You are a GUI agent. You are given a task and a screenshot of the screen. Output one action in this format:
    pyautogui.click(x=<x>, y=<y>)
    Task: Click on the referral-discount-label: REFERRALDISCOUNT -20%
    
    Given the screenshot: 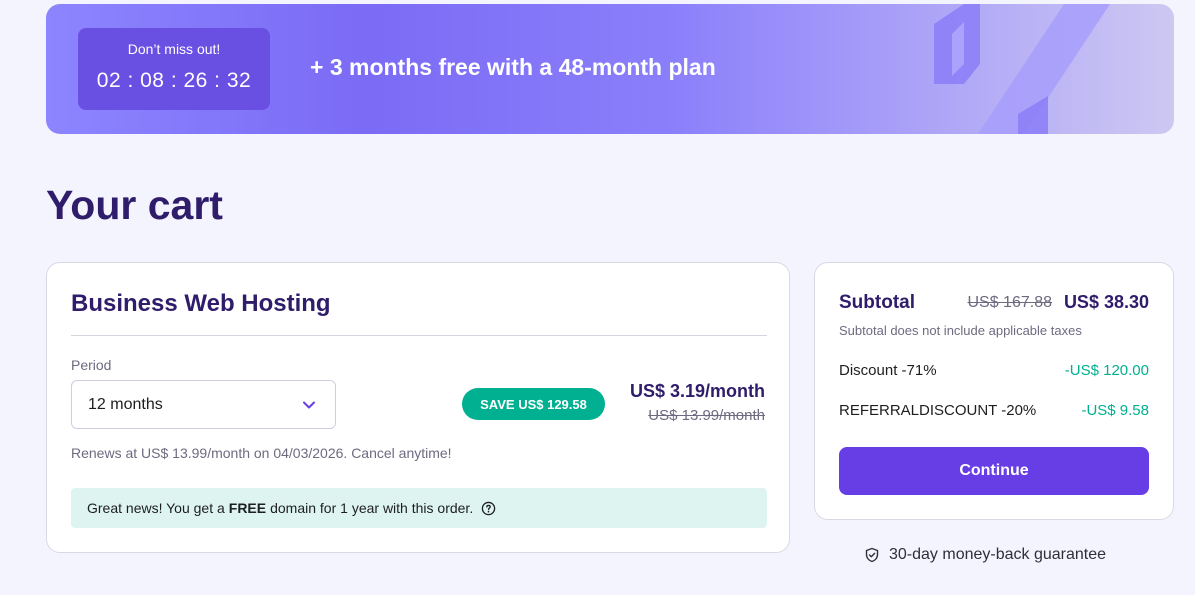 What is the action you would take?
    pyautogui.click(x=938, y=410)
    